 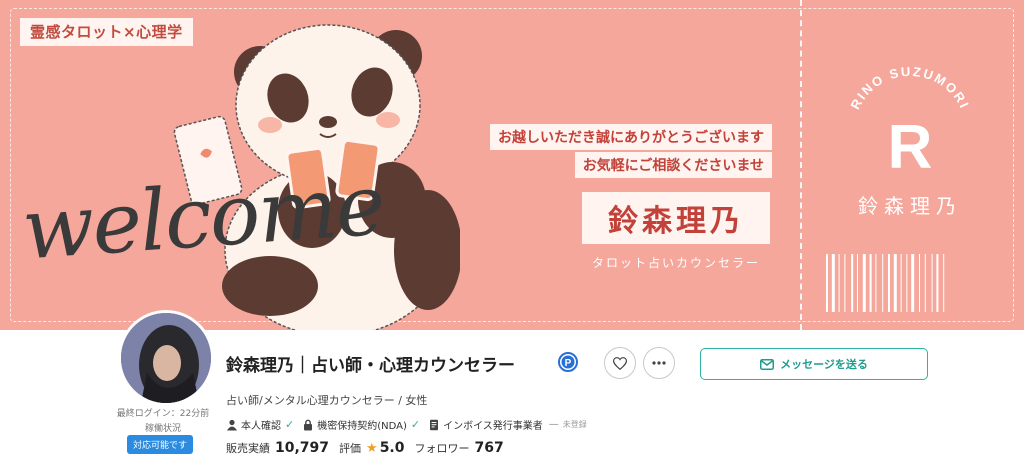 What do you see at coordinates (261, 426) in the screenshot?
I see `verify-identity-label: 本人確認` at bounding box center [261, 426].